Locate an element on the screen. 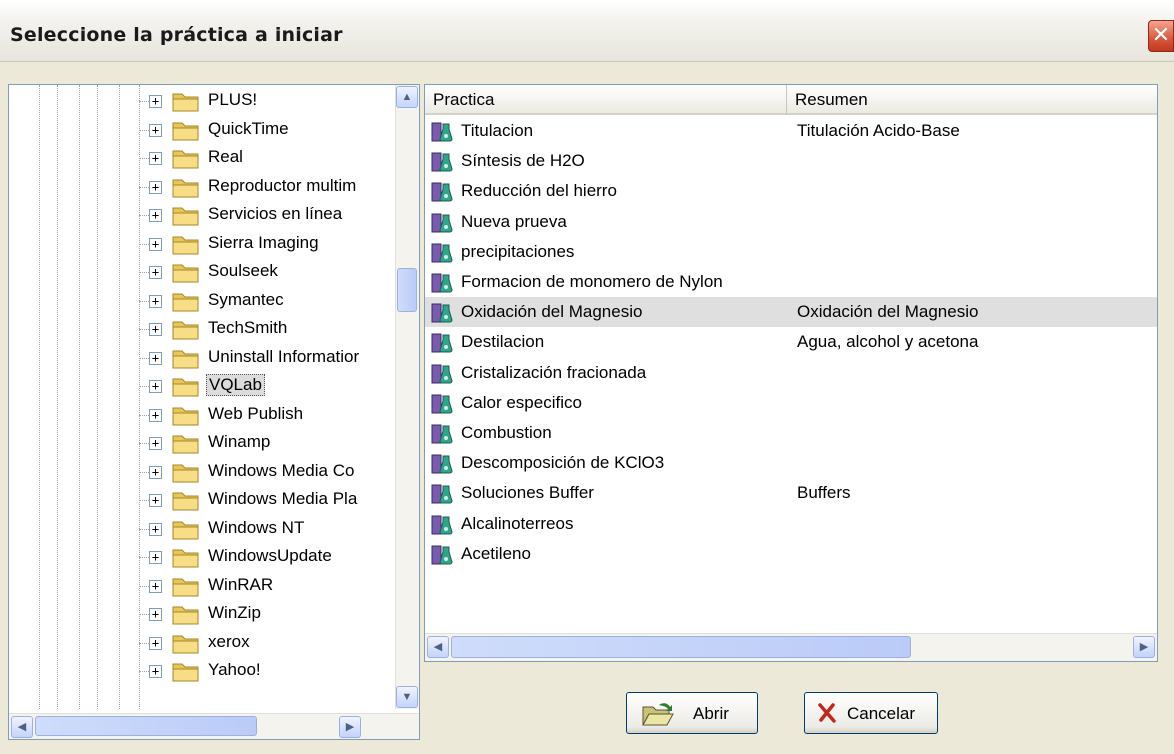 The height and width of the screenshot is (754, 1174). tree-item: + Winamp is located at coordinates (203, 443).